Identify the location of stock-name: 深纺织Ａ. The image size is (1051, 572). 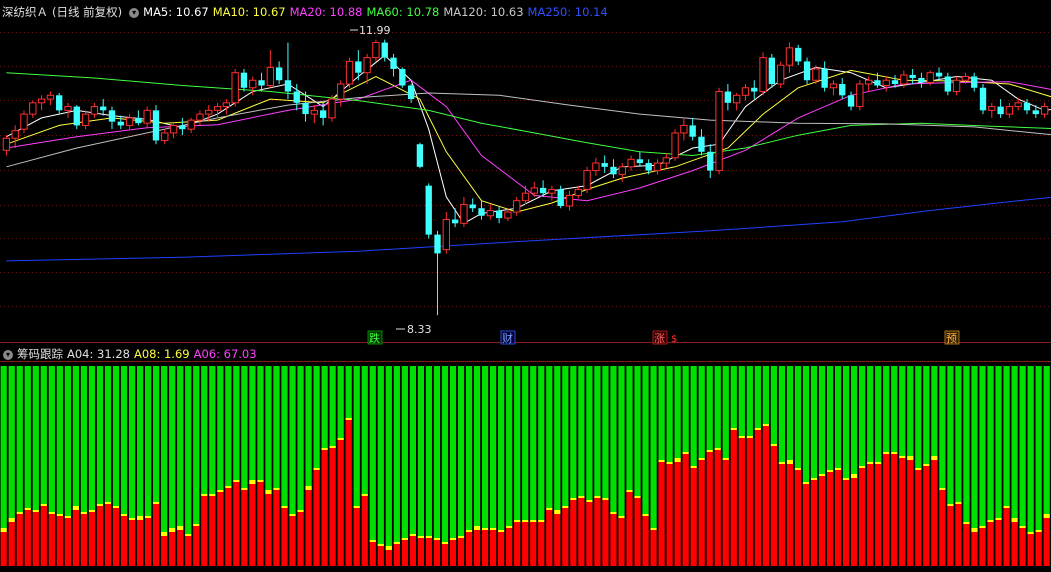
(25, 12).